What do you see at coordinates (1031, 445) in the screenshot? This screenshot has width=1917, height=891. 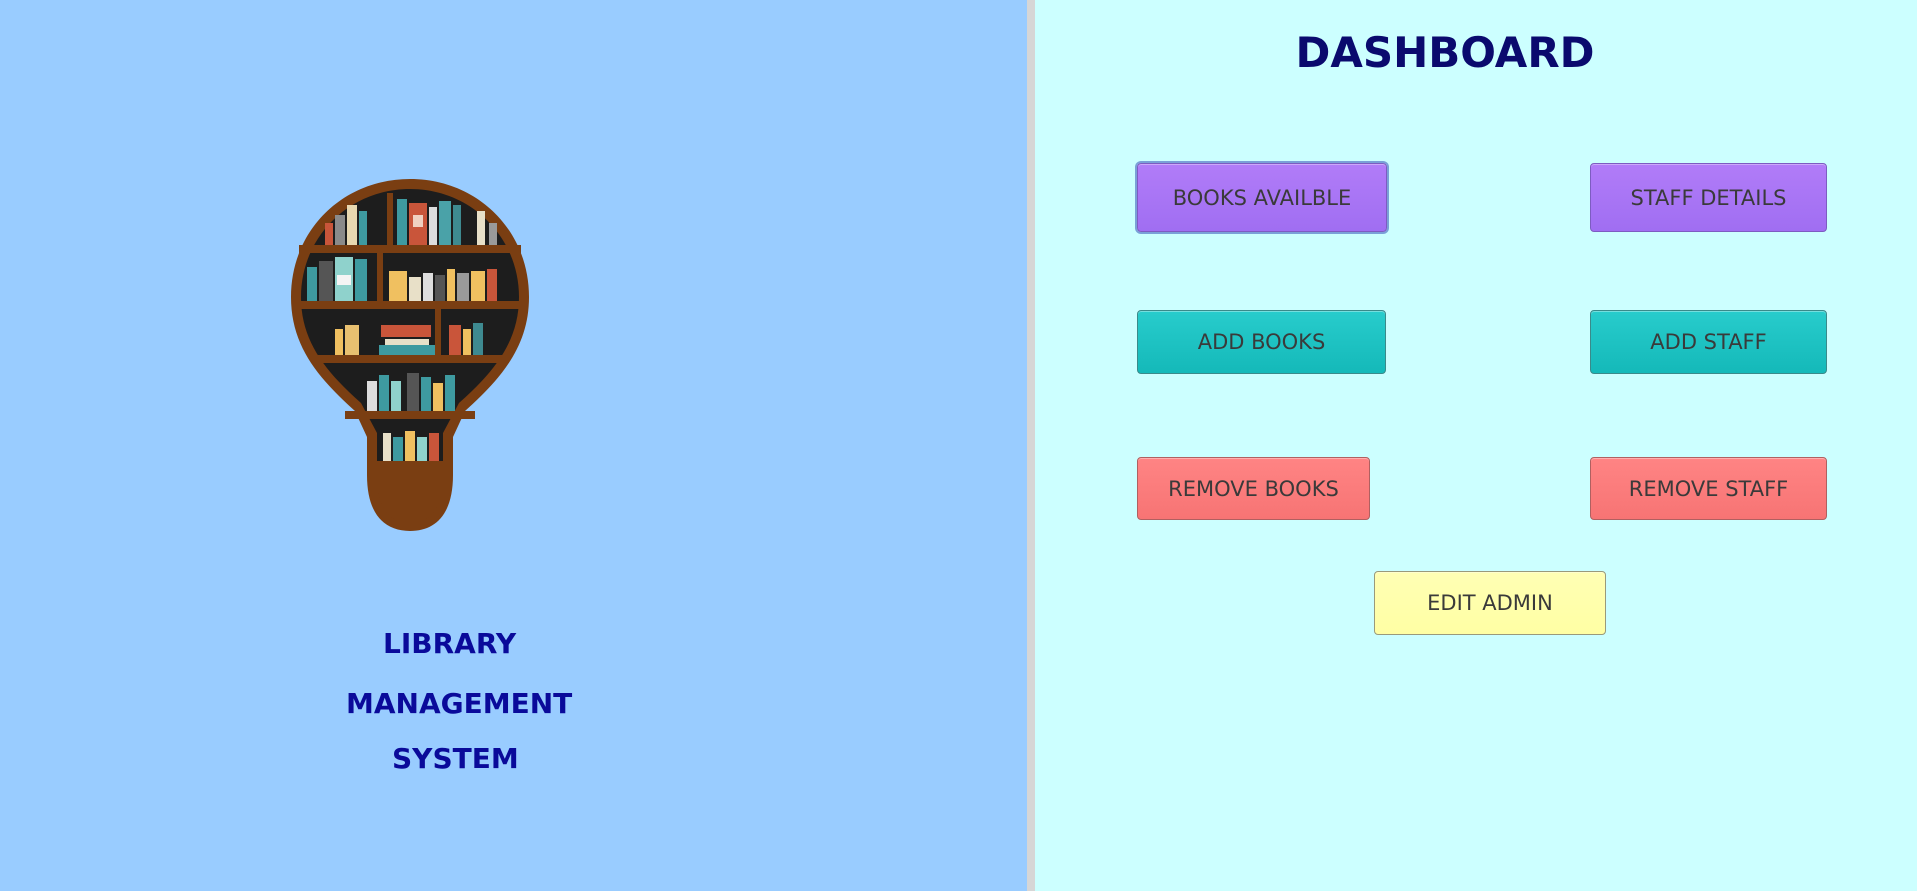 I see `panel-divider` at bounding box center [1031, 445].